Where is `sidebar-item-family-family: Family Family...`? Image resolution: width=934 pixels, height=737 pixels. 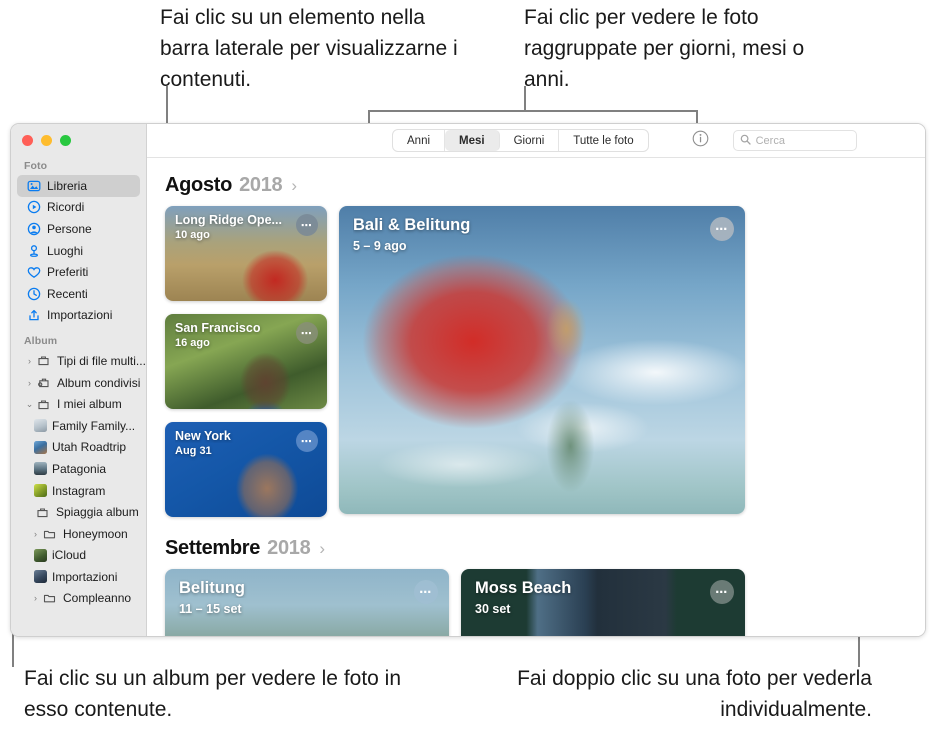 sidebar-item-family-family: Family Family... is located at coordinates (78, 426).